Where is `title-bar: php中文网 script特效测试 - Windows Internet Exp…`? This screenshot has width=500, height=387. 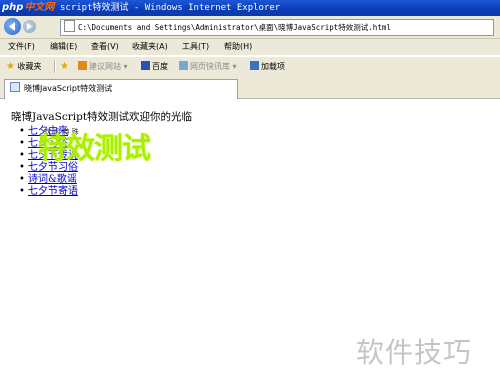 title-bar: php中文网 script特效测试 - Windows Internet Exp… is located at coordinates (250, 8).